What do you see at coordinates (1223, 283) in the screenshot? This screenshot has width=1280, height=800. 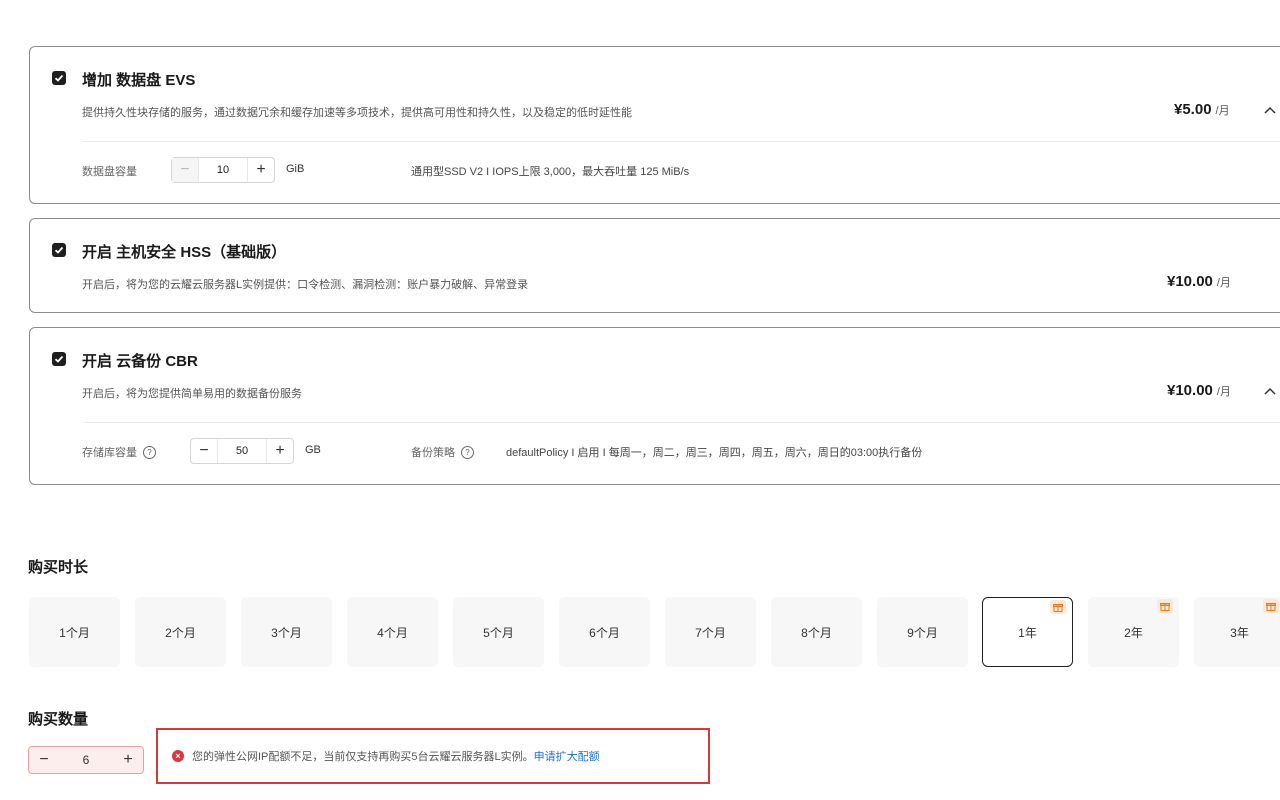 I see `hss-price-unit: /月` at bounding box center [1223, 283].